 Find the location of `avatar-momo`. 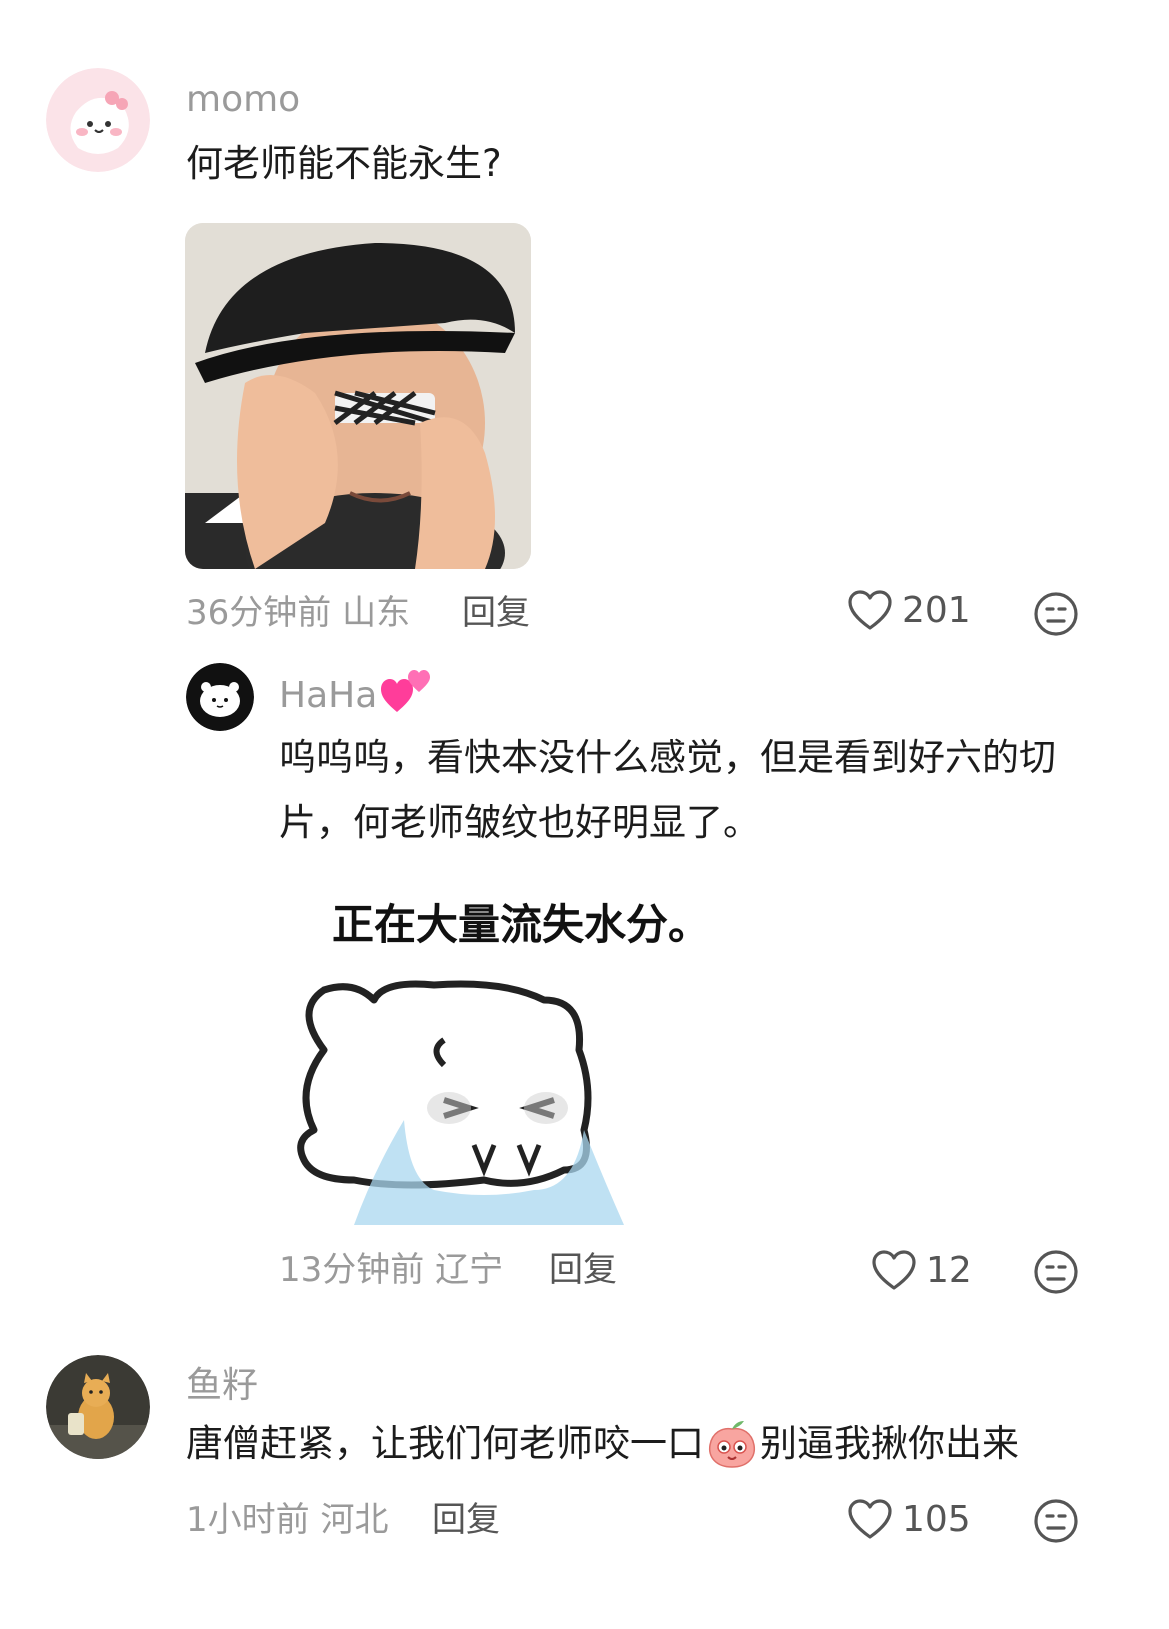

avatar-momo is located at coordinates (98, 120).